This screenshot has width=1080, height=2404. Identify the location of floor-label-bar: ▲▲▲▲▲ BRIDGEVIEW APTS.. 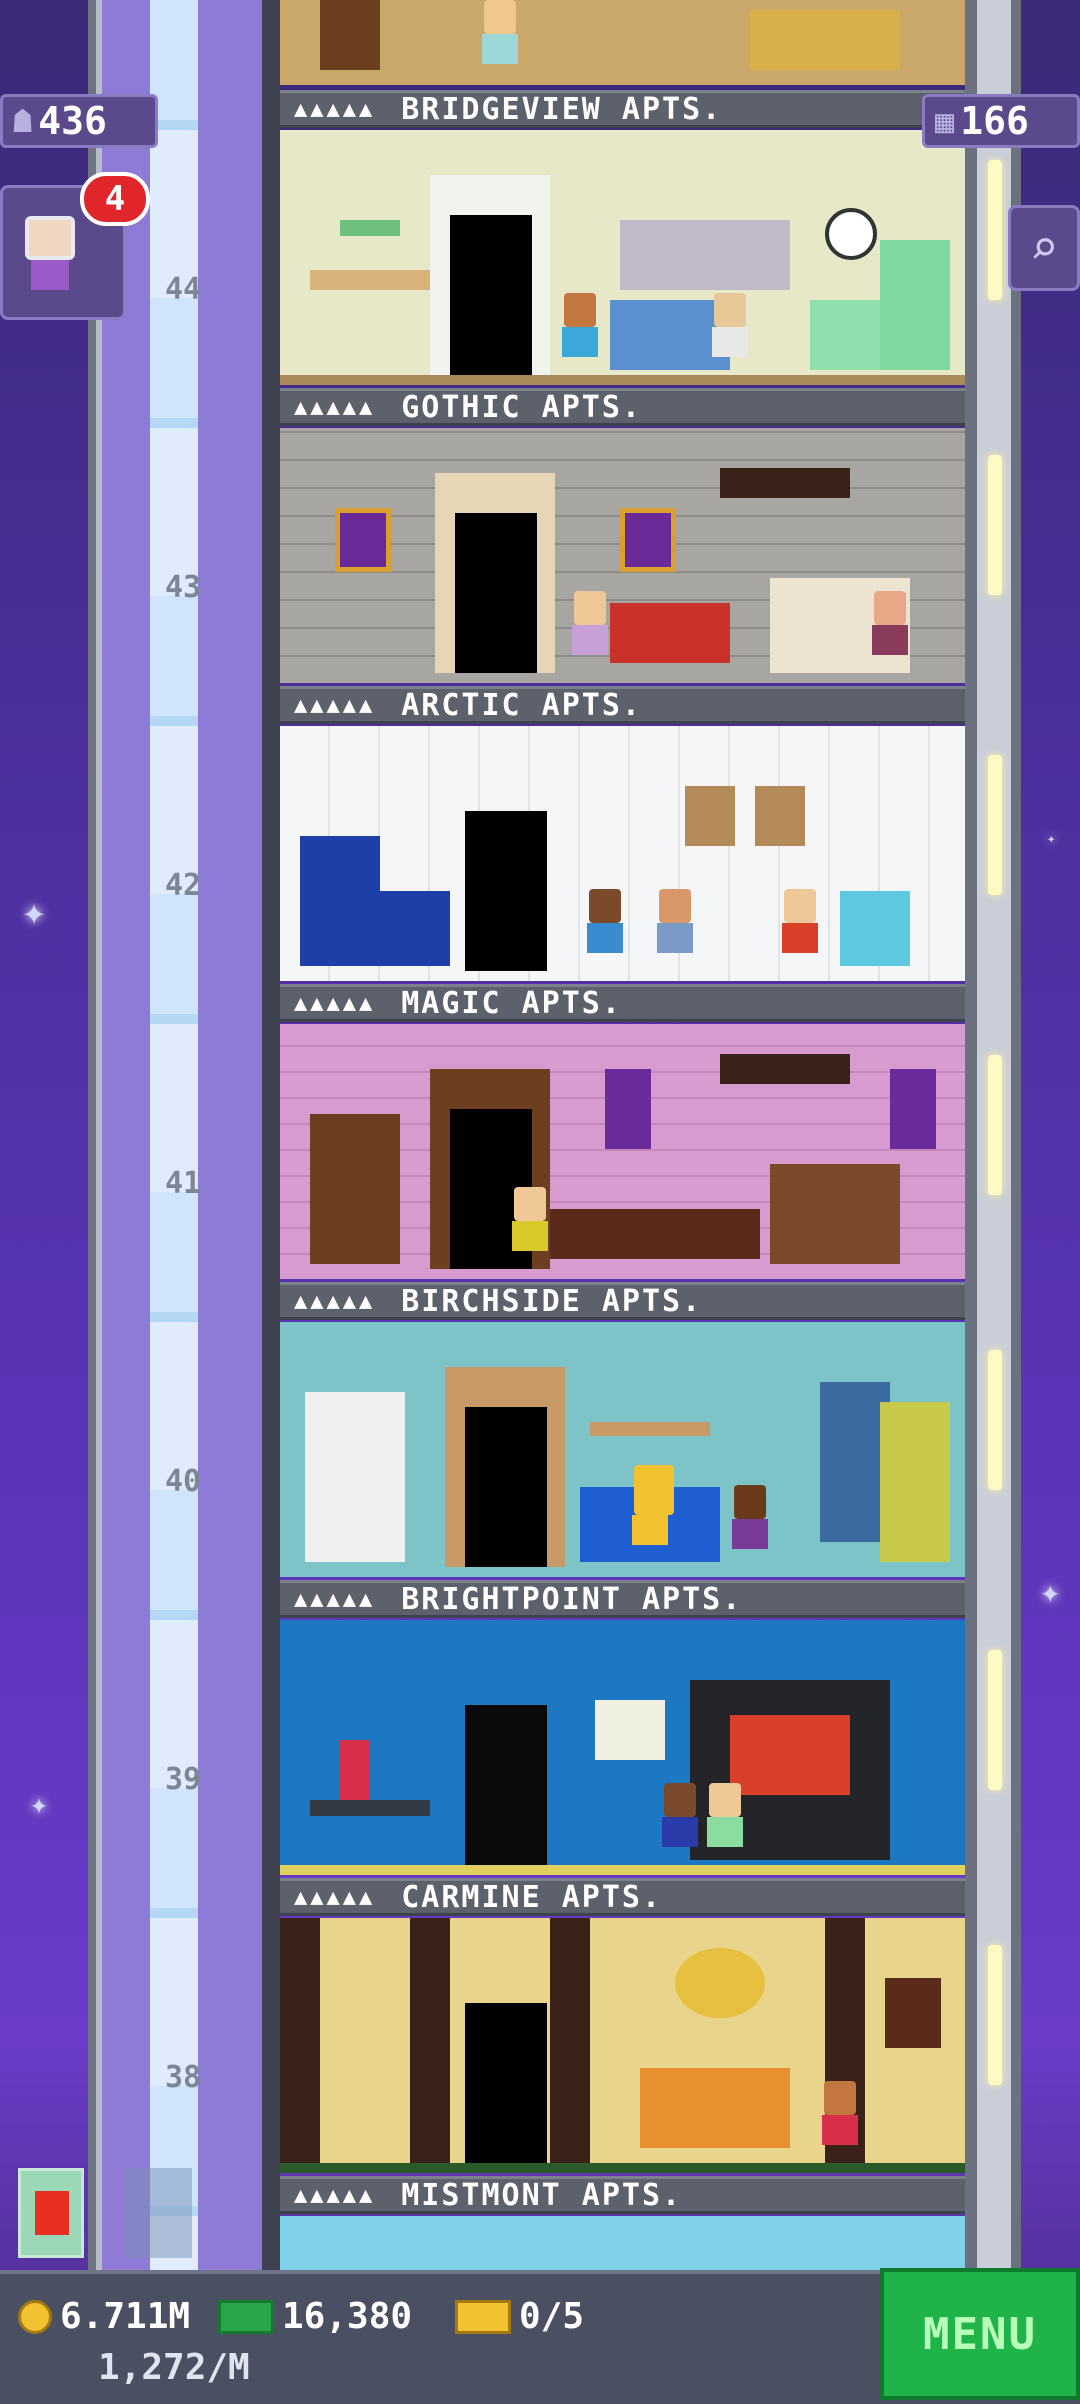
(622, 109).